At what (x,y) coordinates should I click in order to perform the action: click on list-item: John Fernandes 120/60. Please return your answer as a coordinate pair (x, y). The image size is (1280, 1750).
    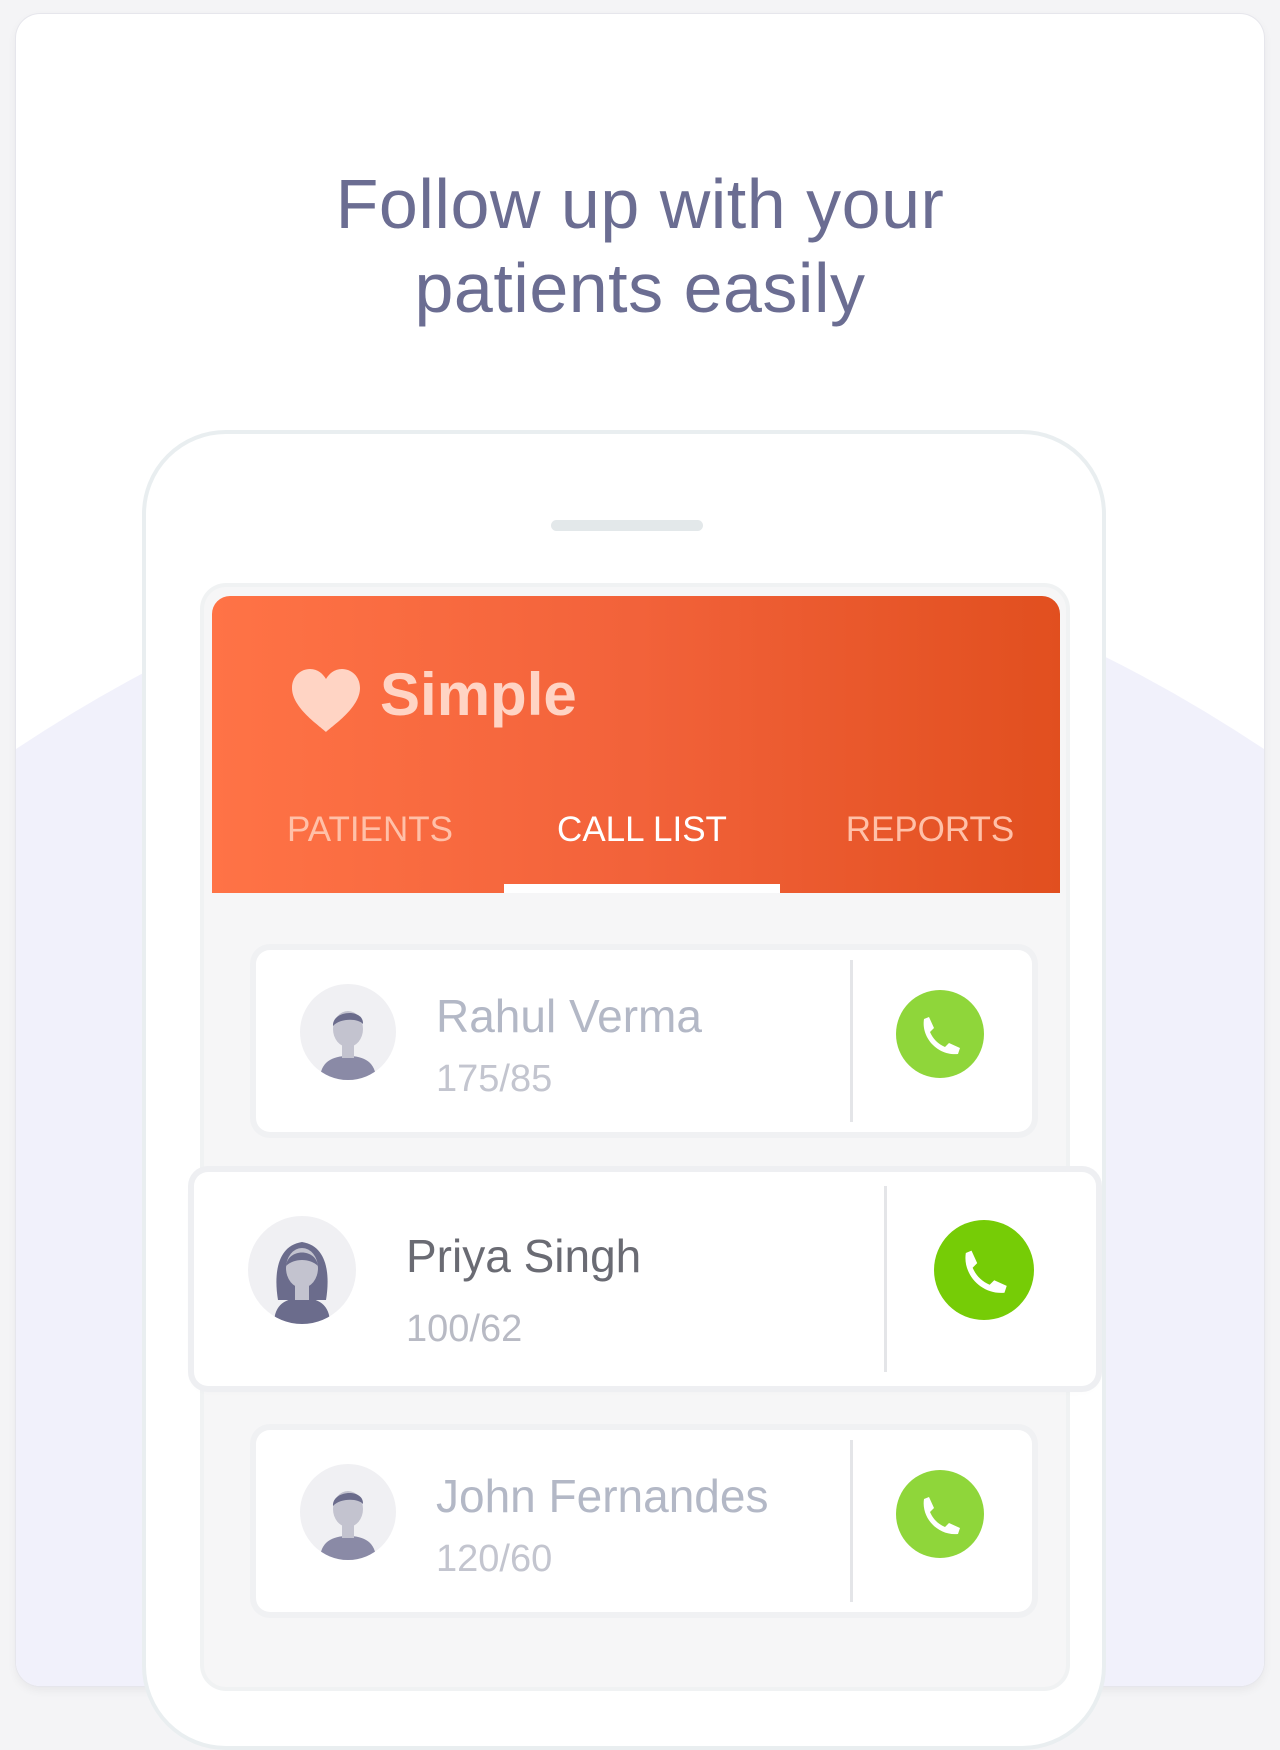
    Looking at the image, I should click on (644, 1521).